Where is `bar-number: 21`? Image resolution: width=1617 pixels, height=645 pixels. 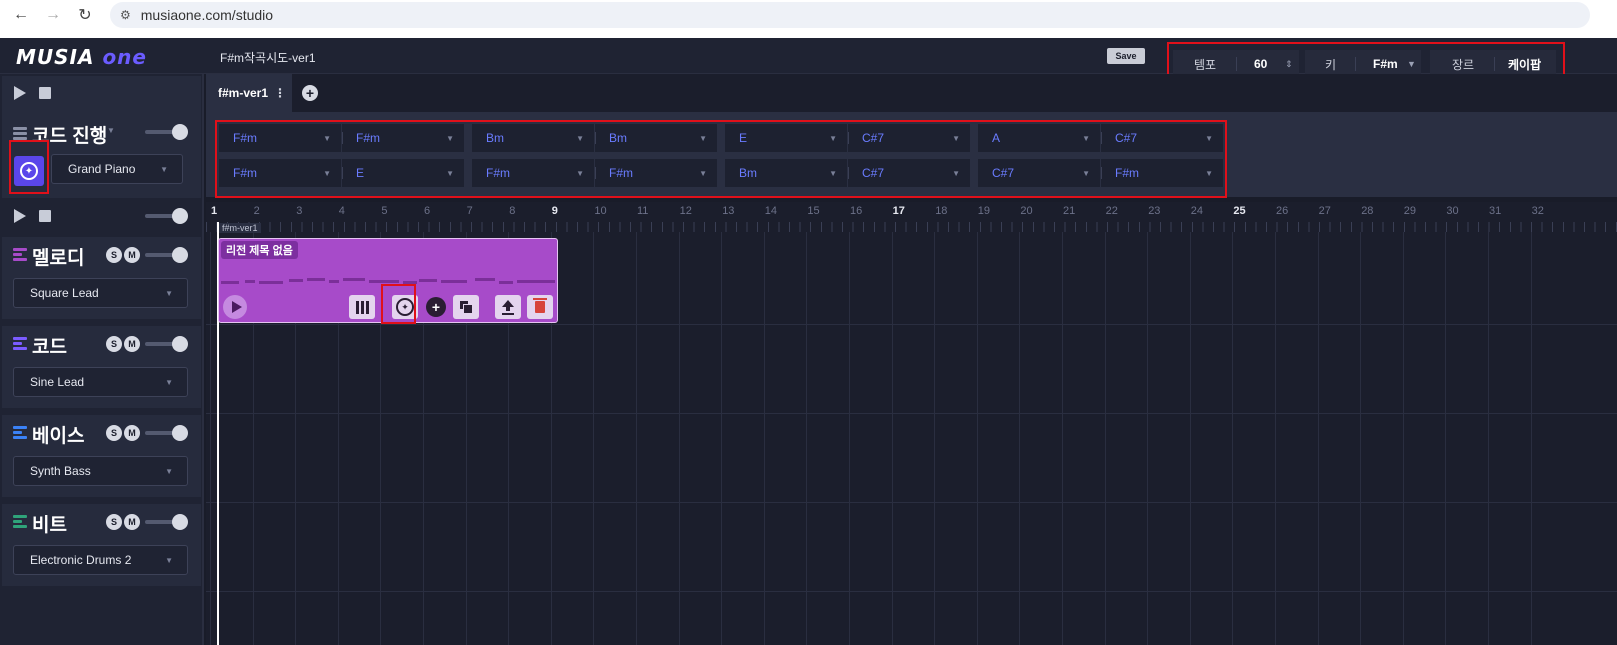 bar-number: 21 is located at coordinates (1069, 211).